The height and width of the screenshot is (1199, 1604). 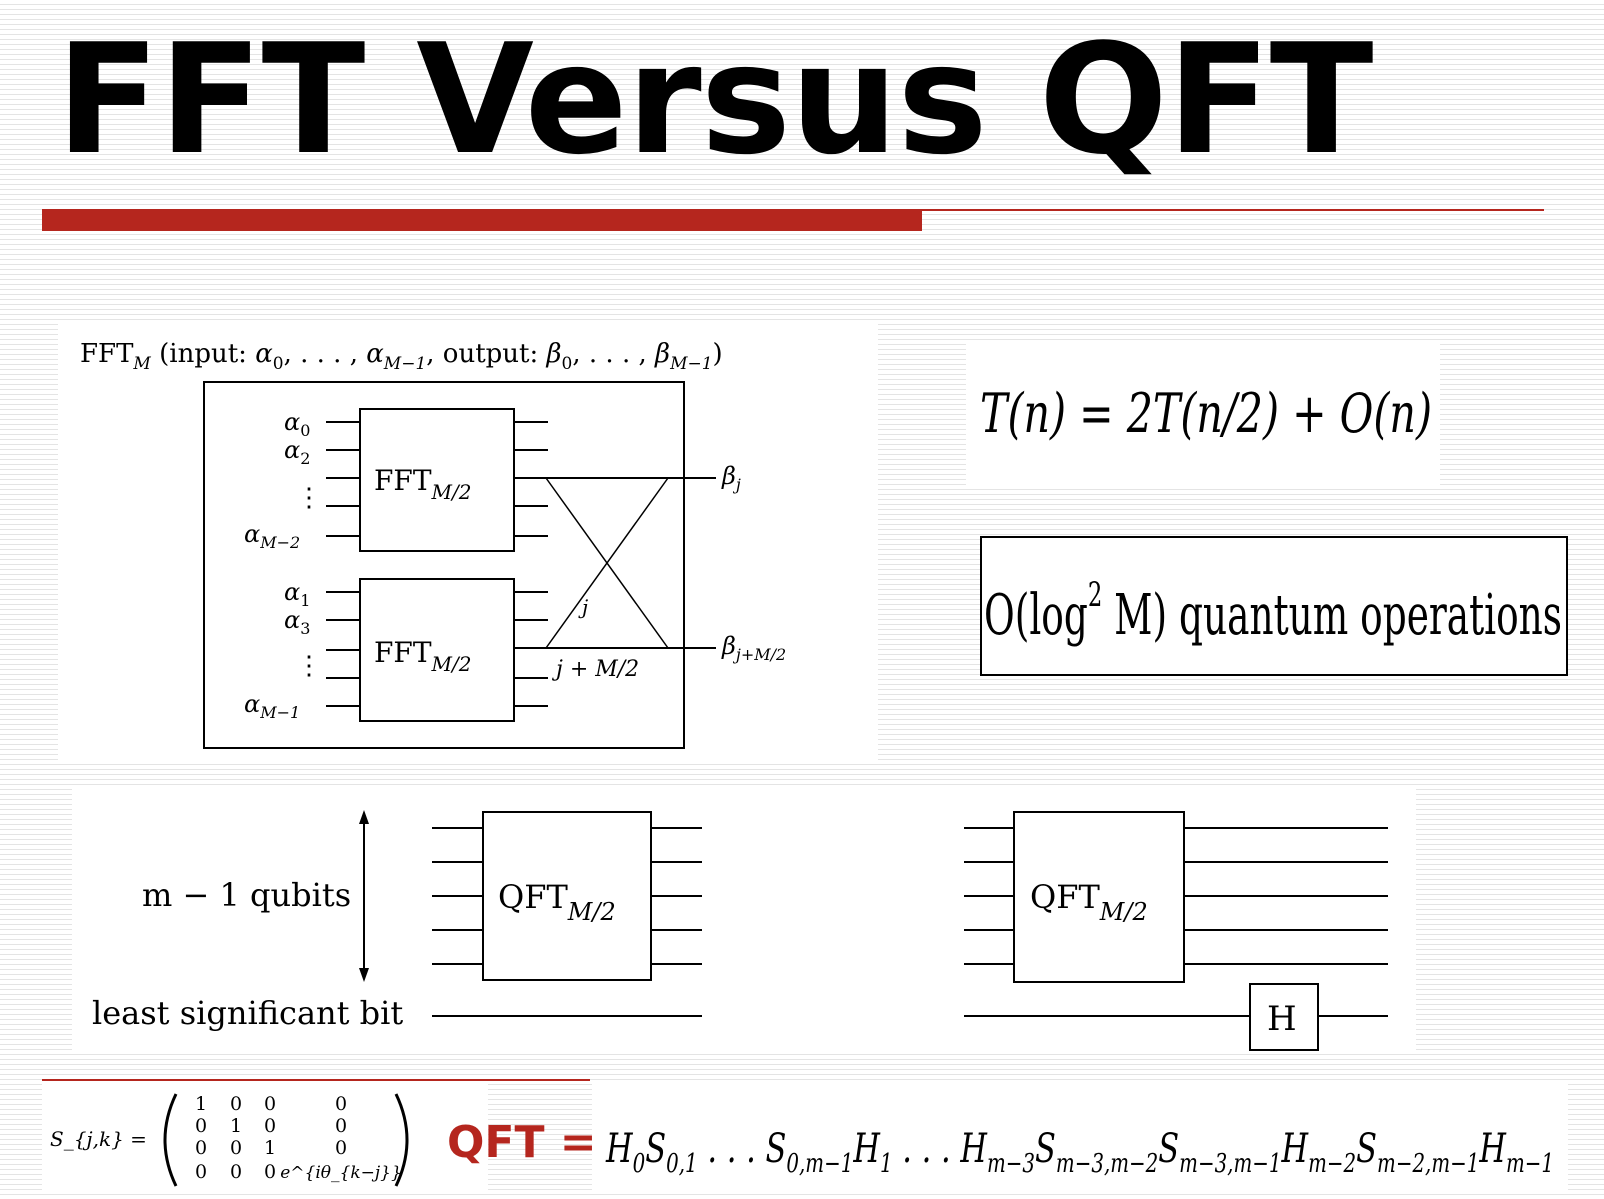 I want to click on qft-term-subscript: m−3,m−1, so click(x=1230, y=1164).